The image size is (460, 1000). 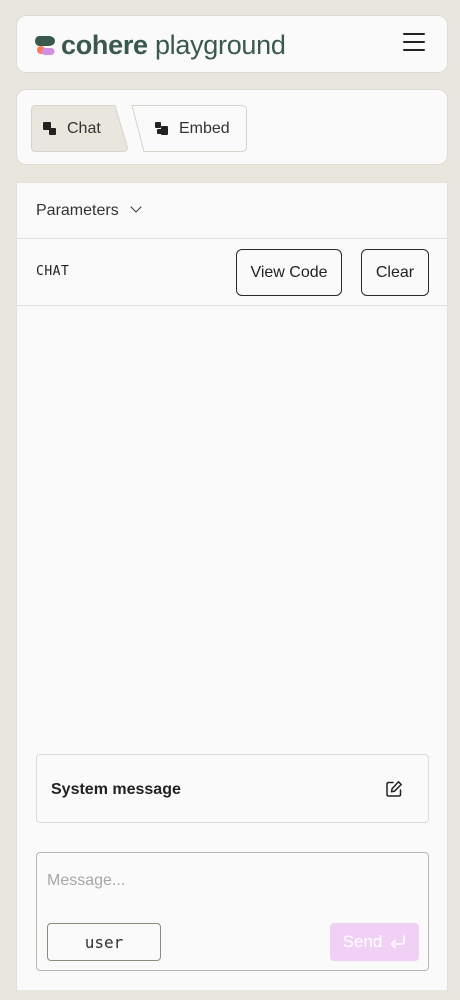 I want to click on clear-button: Clear, so click(x=395, y=272).